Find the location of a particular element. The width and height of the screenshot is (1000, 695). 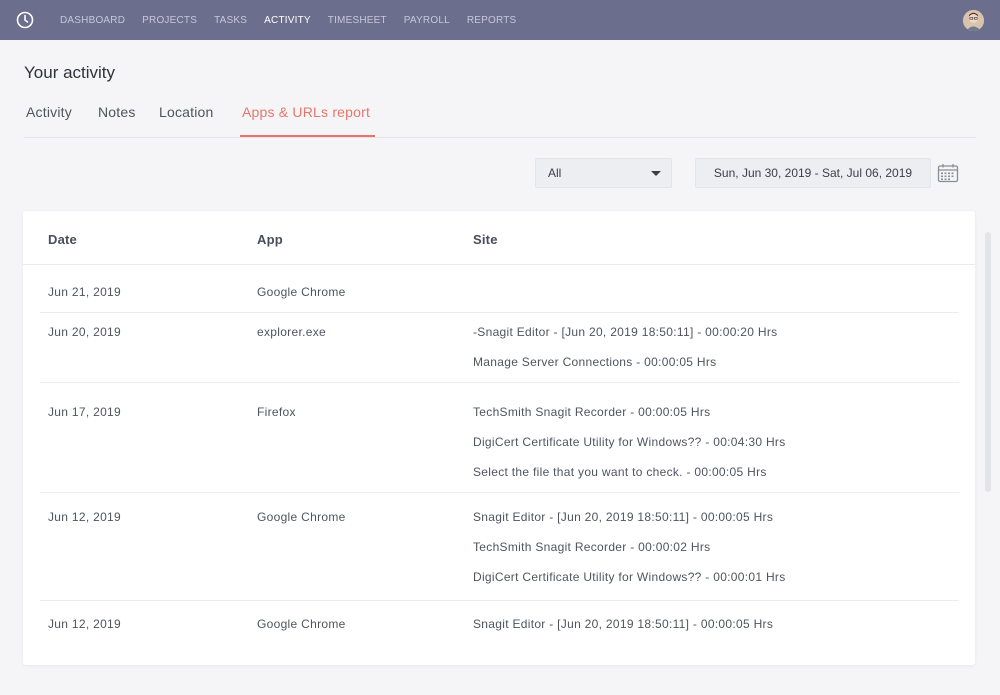

row-site-entry: TechSmith Snagit Recorder - 00:00:02 Hrs is located at coordinates (592, 547).